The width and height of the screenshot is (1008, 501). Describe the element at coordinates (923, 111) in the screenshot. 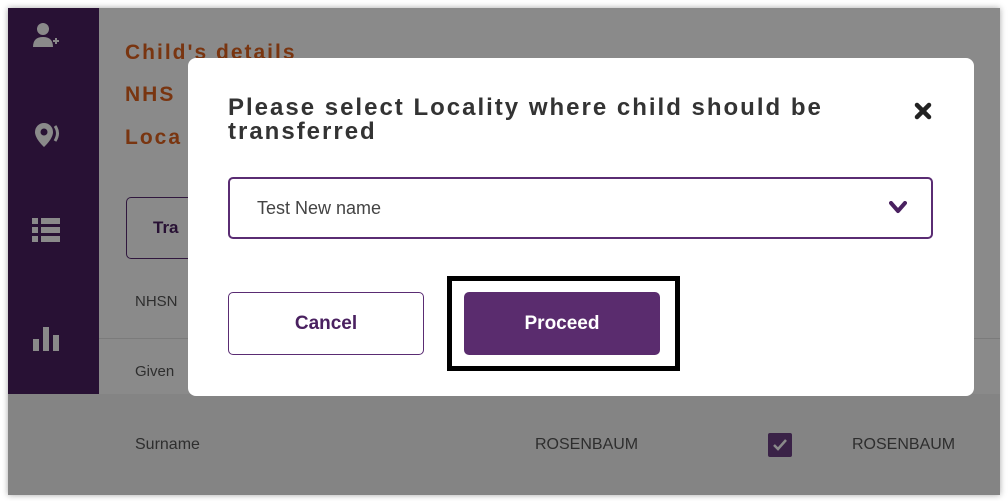

I see `close-icon` at that location.